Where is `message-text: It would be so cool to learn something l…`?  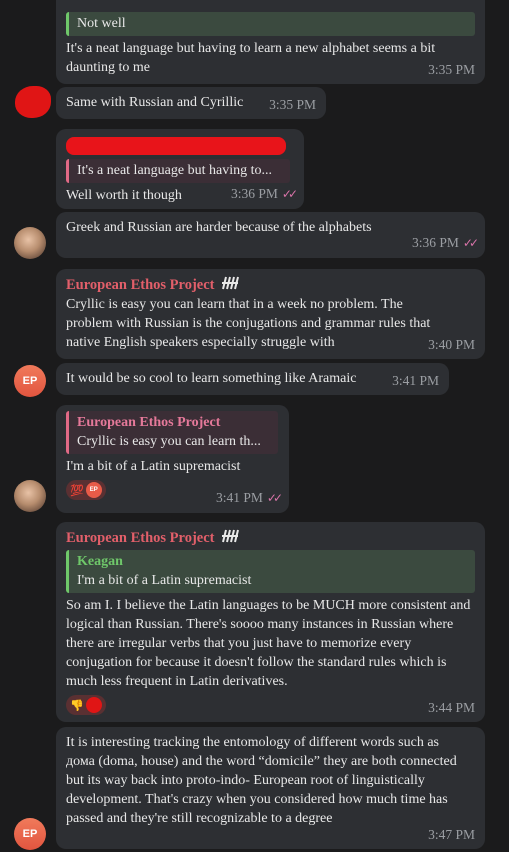
message-text: It would be so cool to learn something l… is located at coordinates (211, 378).